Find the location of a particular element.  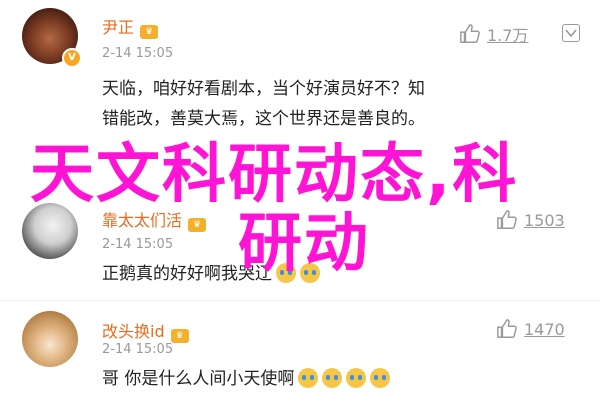

like-button: 1.7万 is located at coordinates (493, 34).